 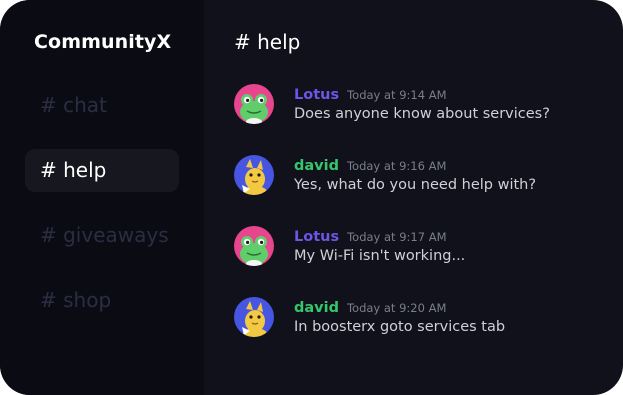 What do you see at coordinates (397, 237) in the screenshot?
I see `timestamp: Today at 9:17 AM` at bounding box center [397, 237].